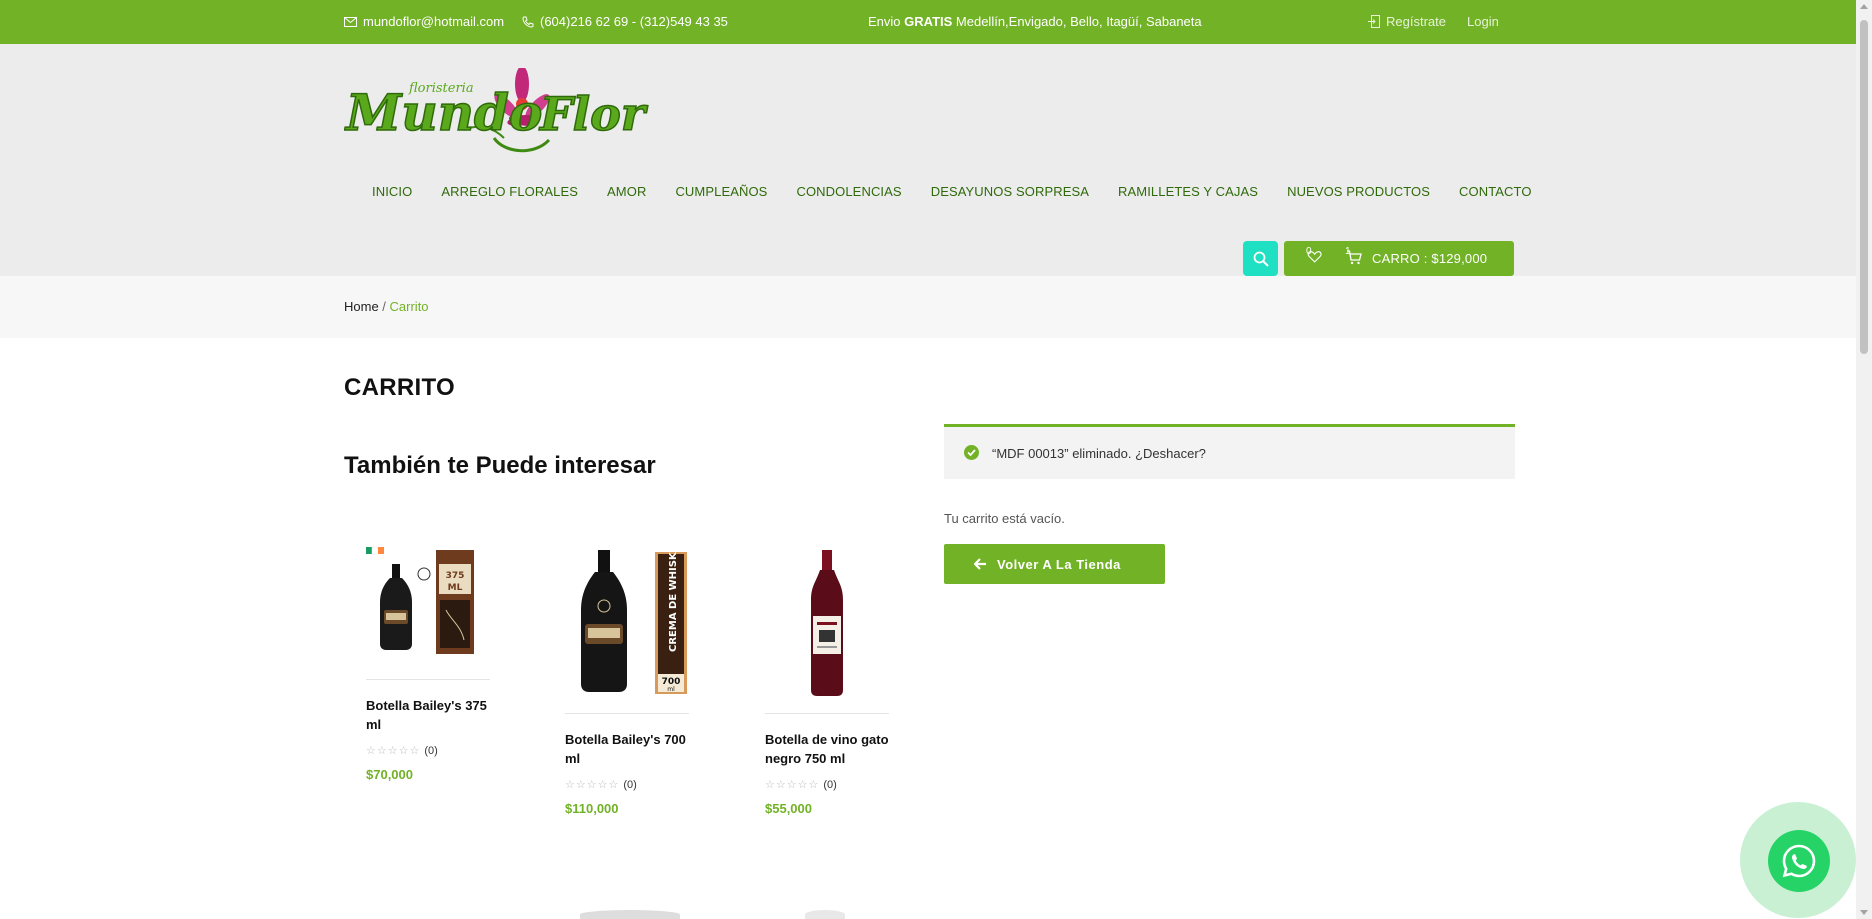  What do you see at coordinates (389, 774) in the screenshot?
I see `product-price: $70,000` at bounding box center [389, 774].